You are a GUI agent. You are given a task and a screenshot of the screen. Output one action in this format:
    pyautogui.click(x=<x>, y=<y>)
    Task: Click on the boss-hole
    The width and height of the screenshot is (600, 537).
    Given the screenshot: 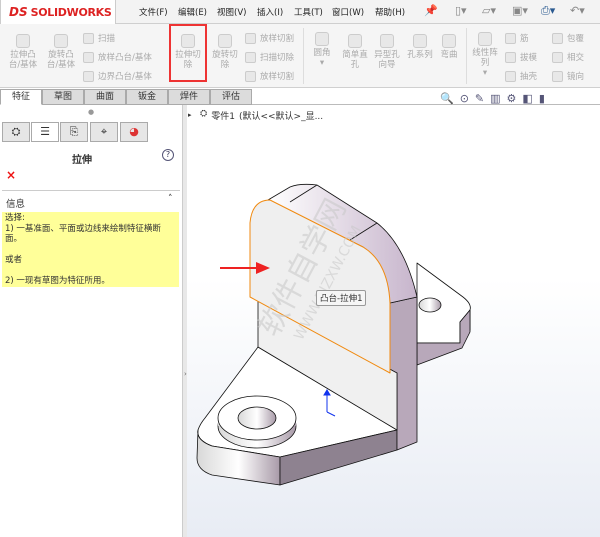 What is the action you would take?
    pyautogui.click(x=257, y=418)
    